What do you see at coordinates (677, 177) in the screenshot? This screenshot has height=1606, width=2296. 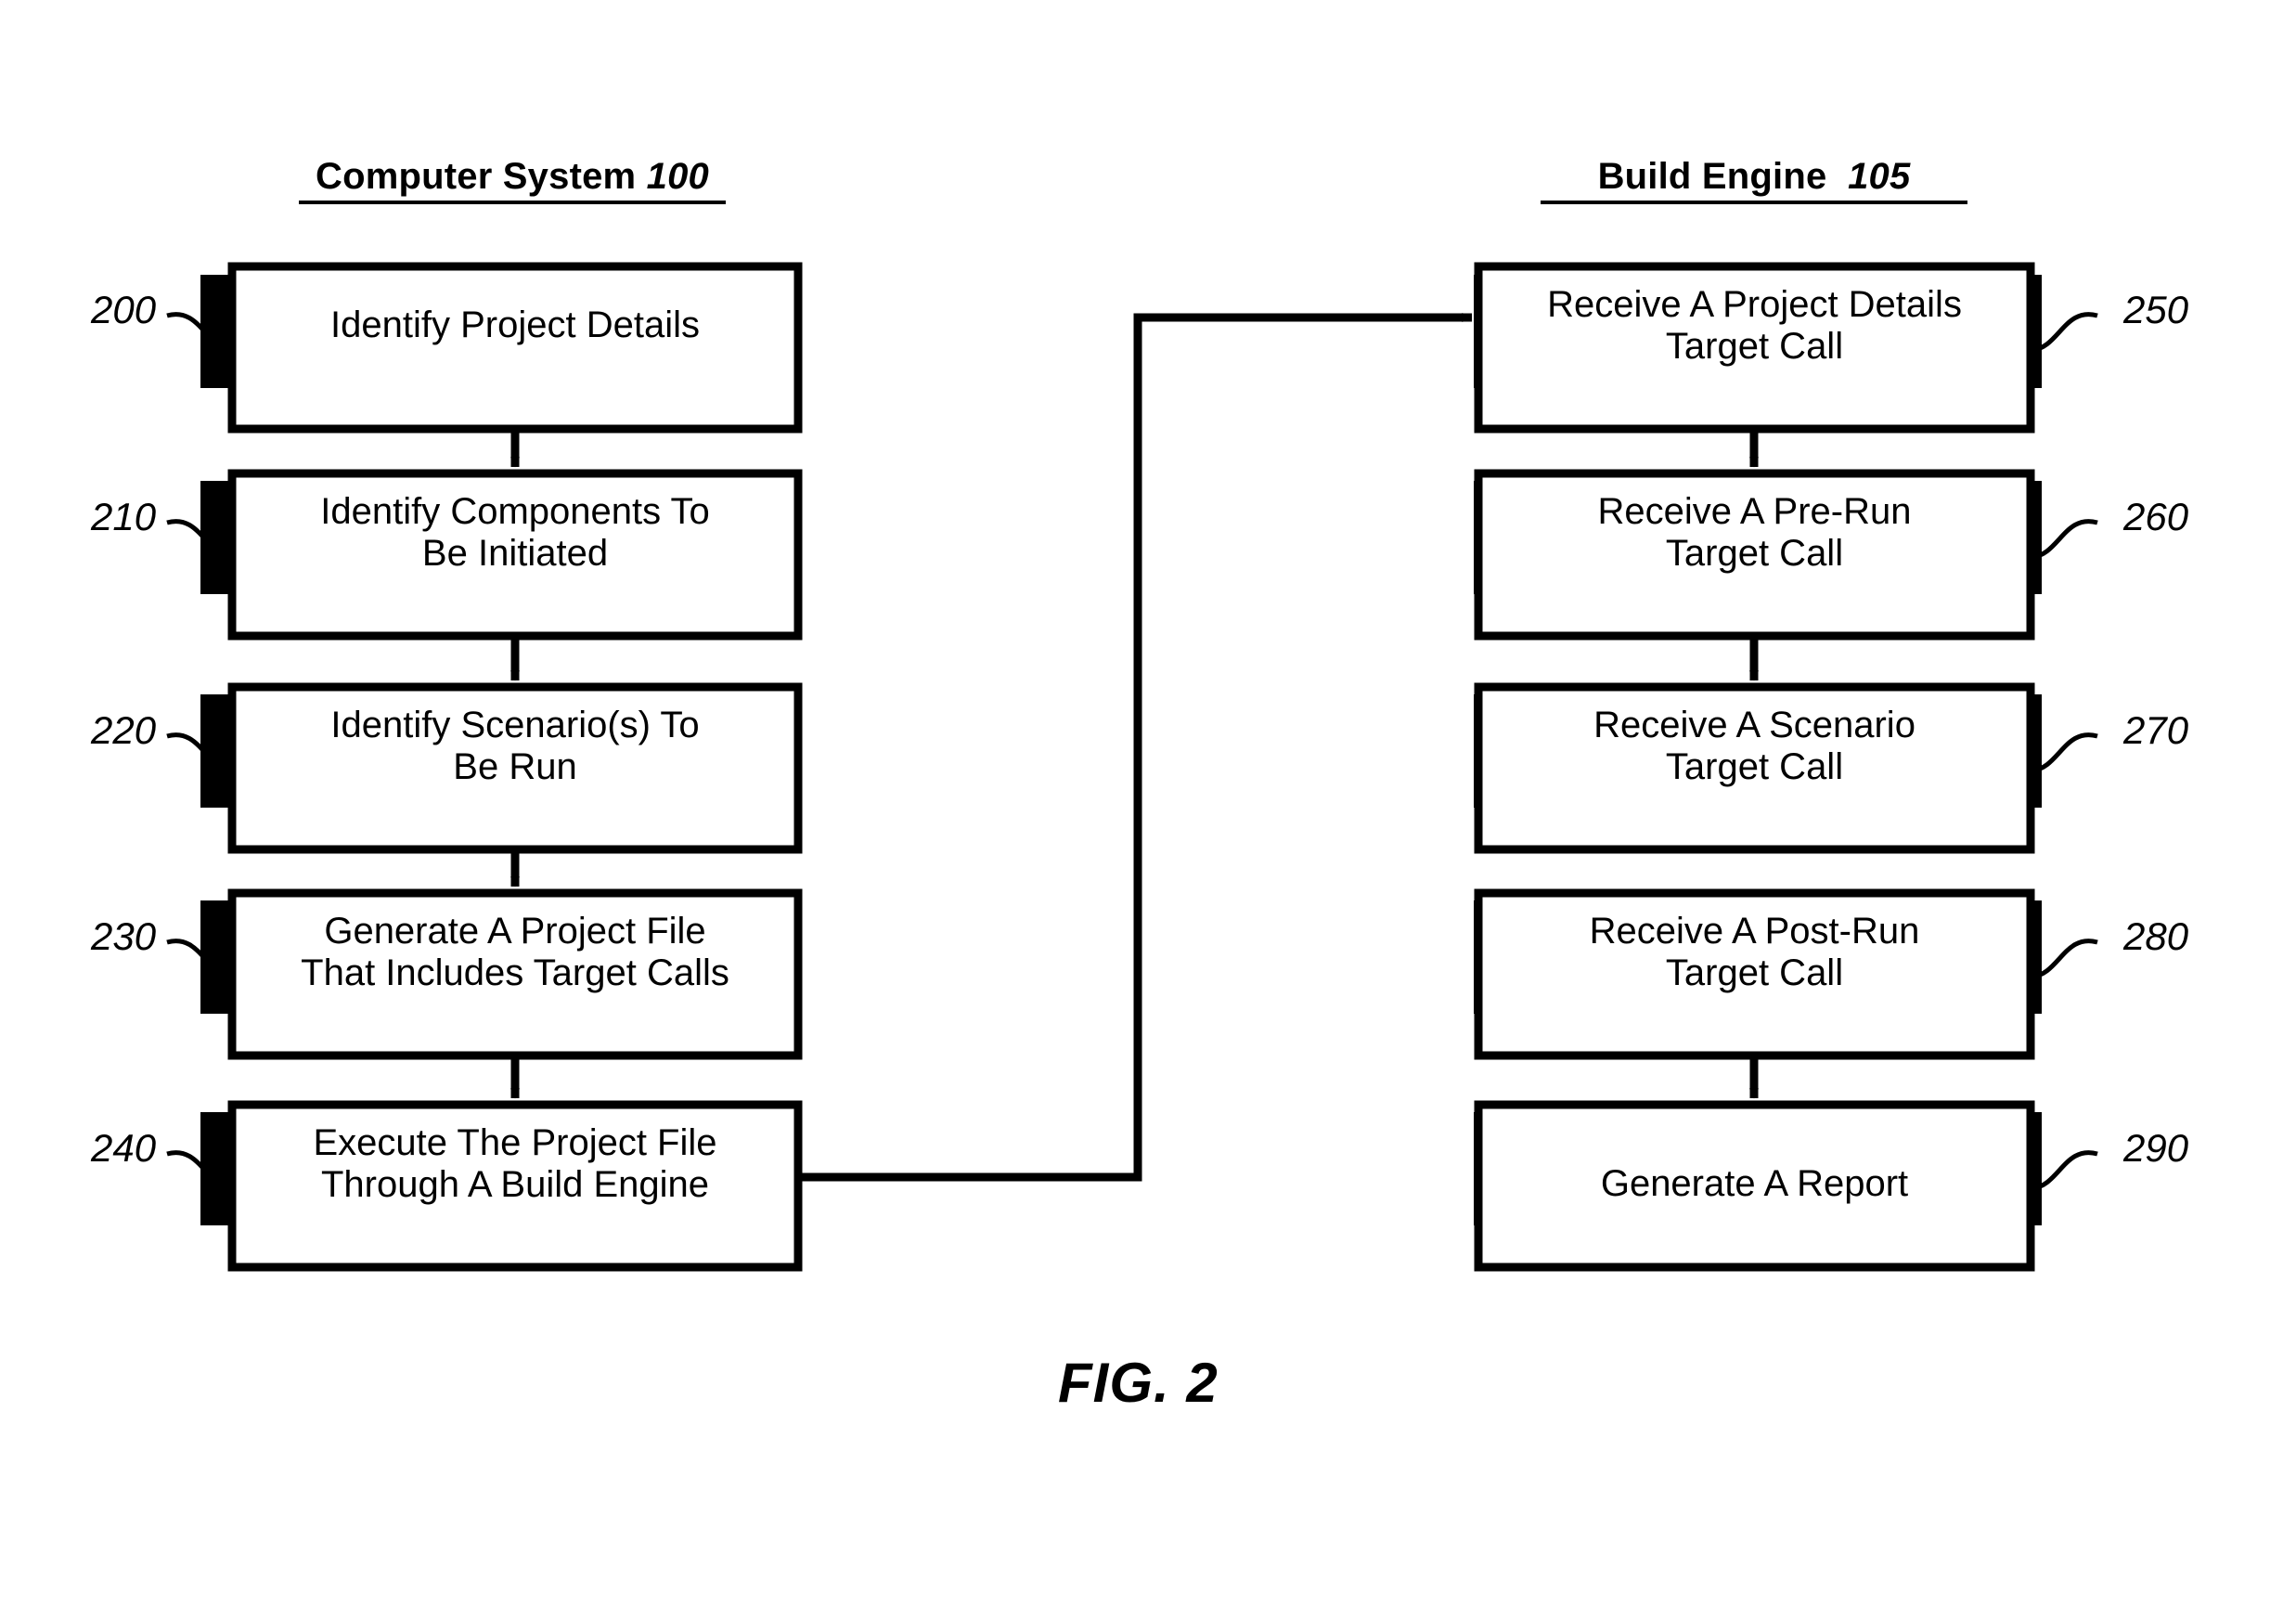 I see `column-title-number: 100` at bounding box center [677, 177].